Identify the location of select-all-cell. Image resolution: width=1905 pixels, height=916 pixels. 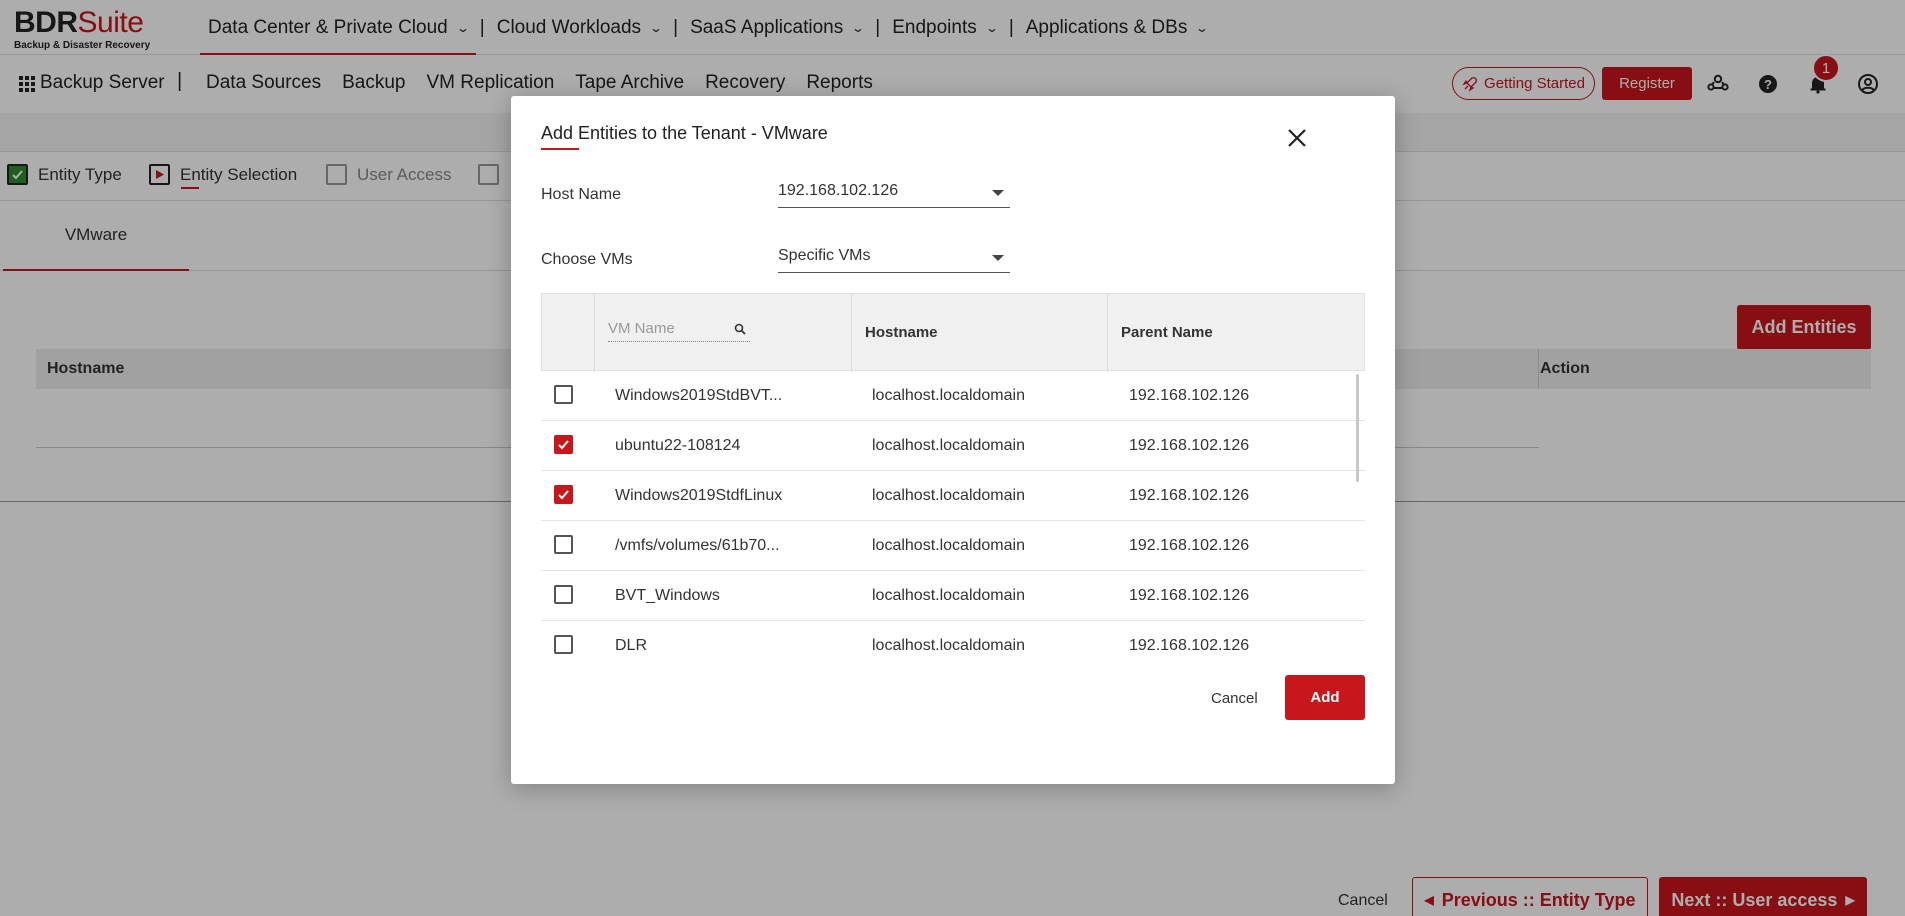
(568, 333).